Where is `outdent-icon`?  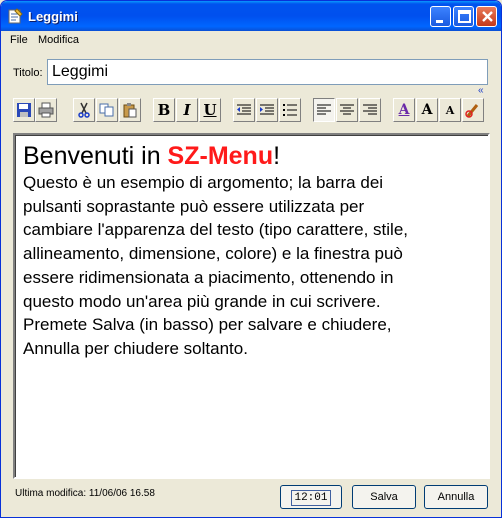
outdent-icon is located at coordinates (244, 109).